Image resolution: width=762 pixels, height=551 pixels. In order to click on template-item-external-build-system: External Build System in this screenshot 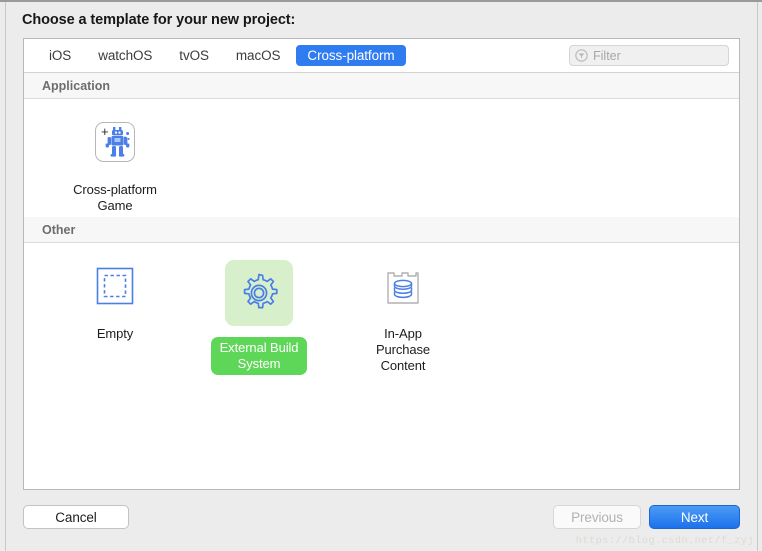, I will do `click(259, 318)`.